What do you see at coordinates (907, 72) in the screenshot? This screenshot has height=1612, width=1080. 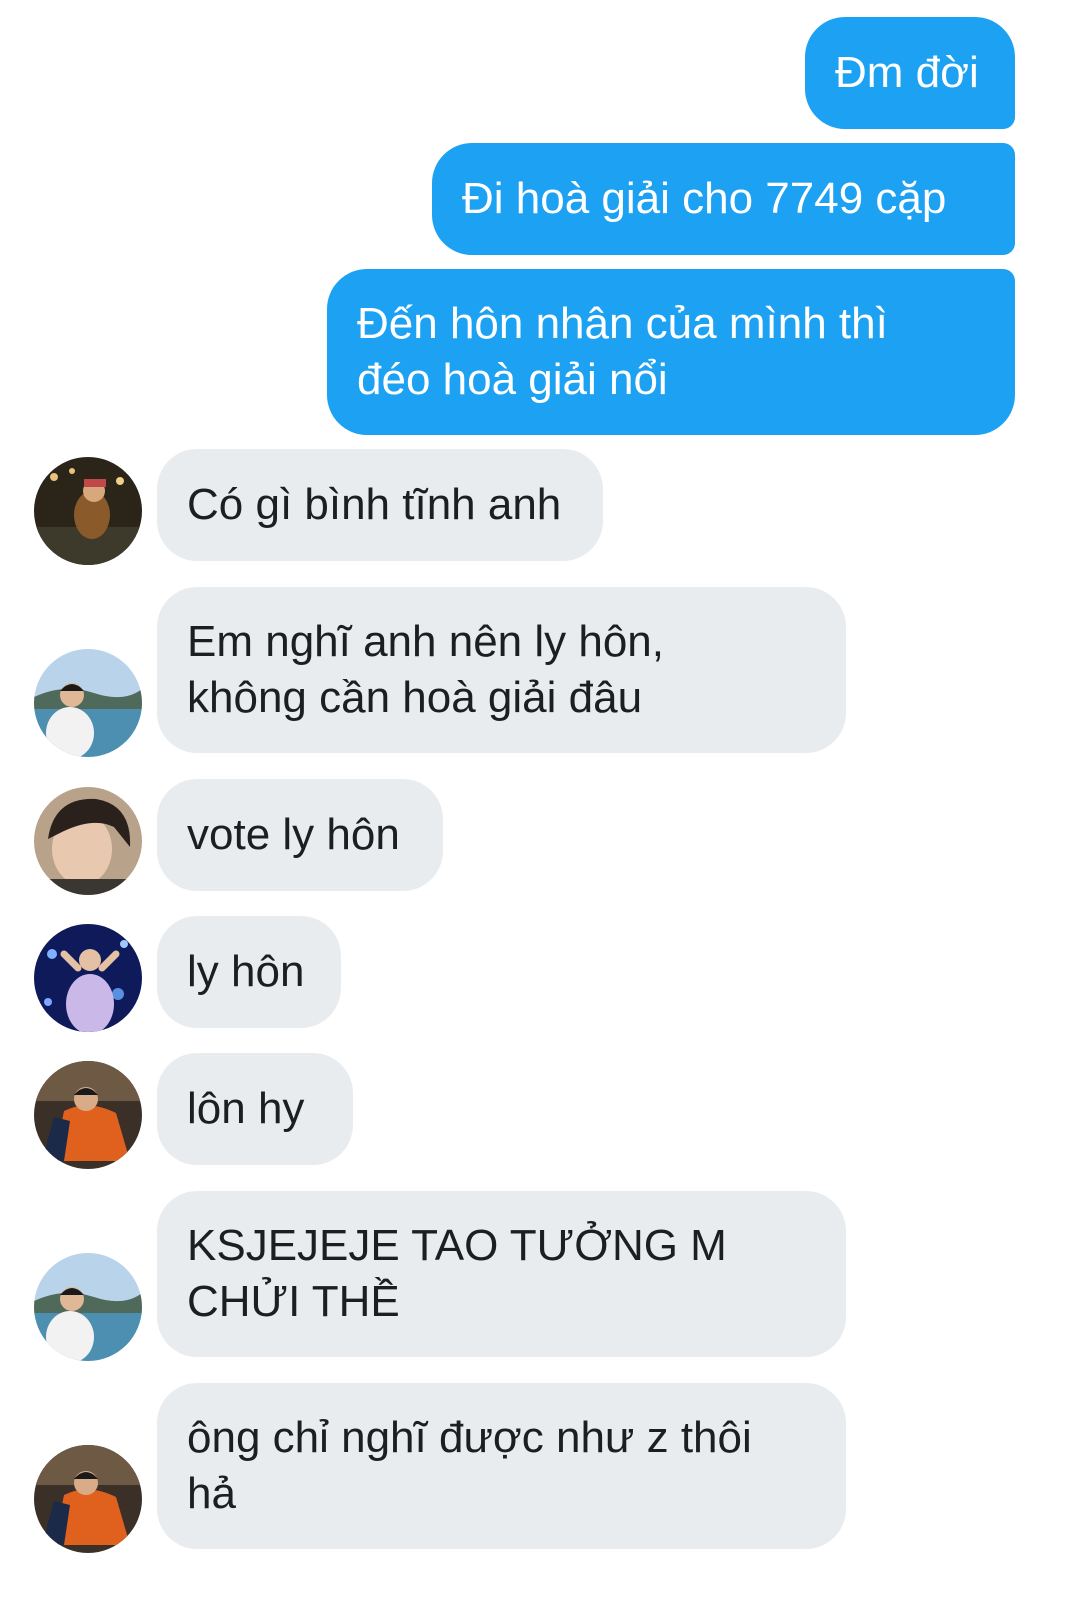 I see `message-text: Đm đời` at bounding box center [907, 72].